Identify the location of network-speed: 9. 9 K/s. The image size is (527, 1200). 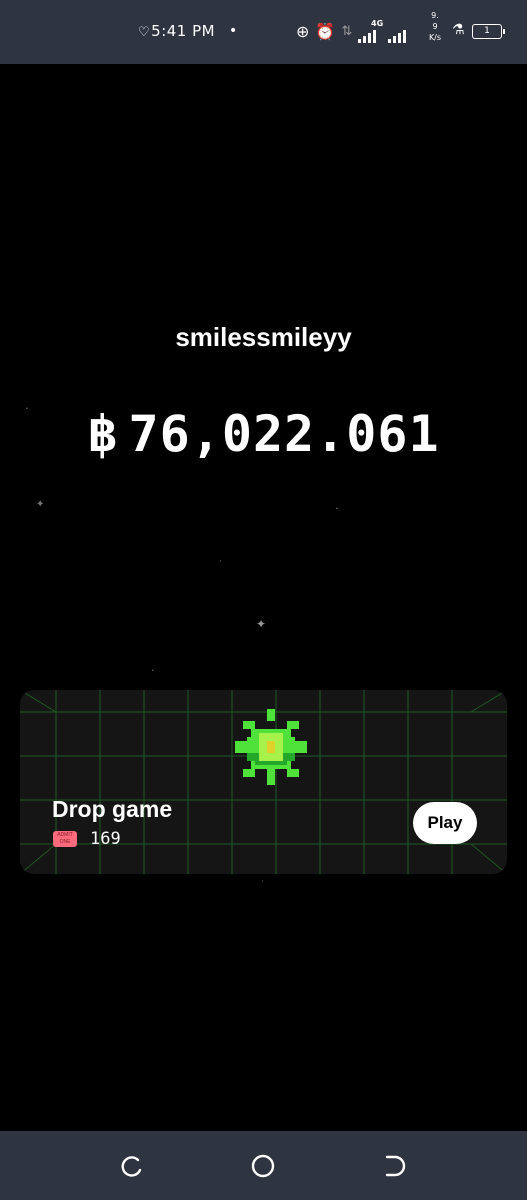
(435, 26).